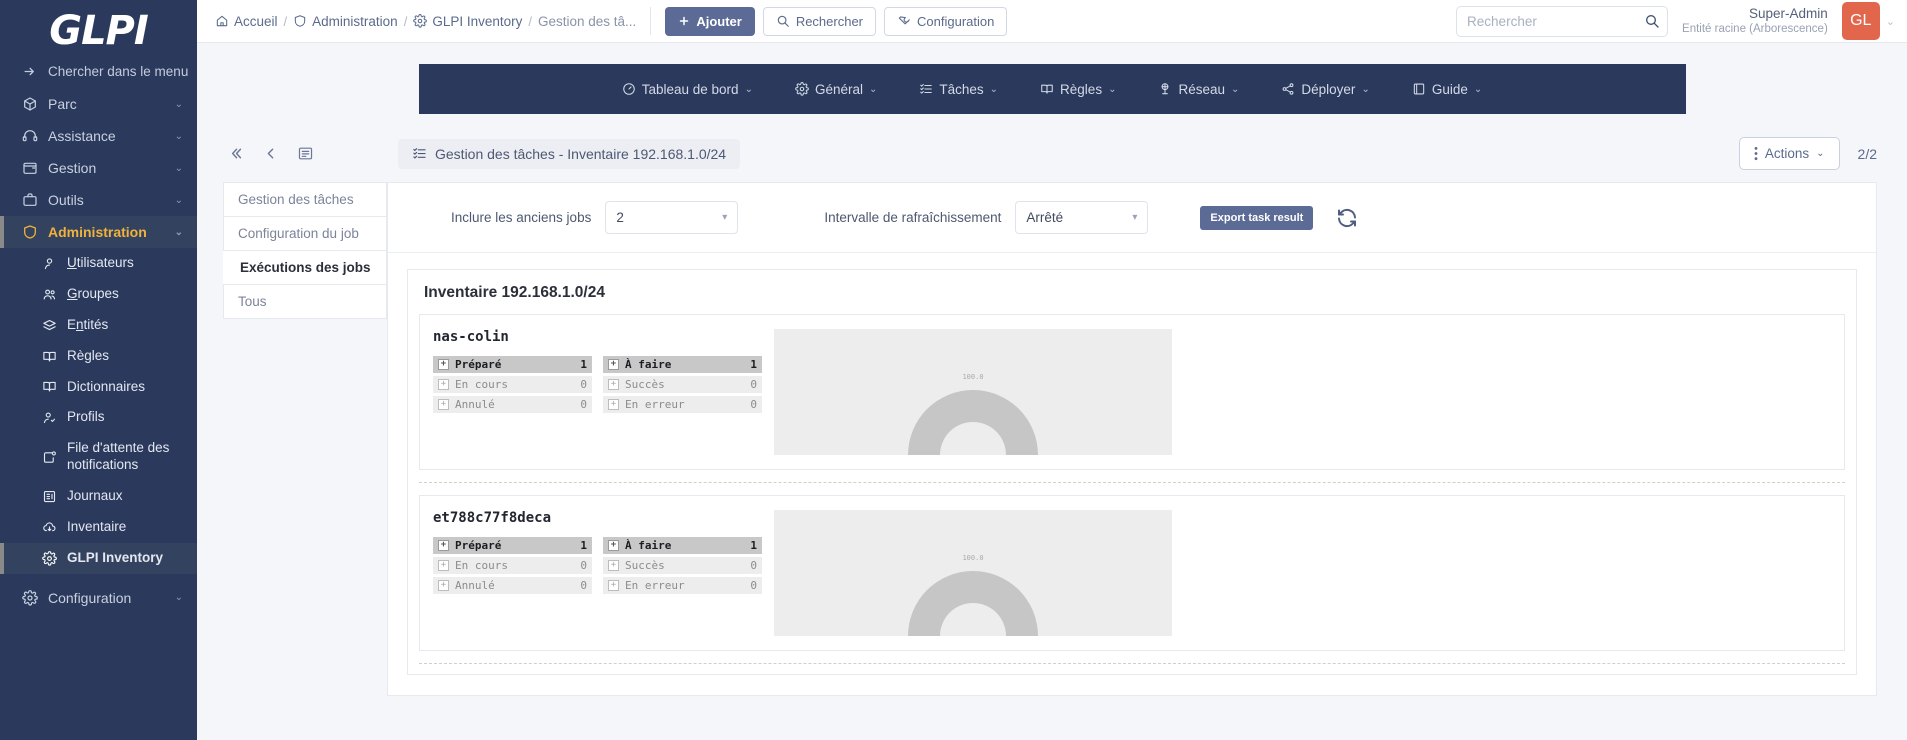 This screenshot has height=740, width=1907. What do you see at coordinates (725, 217) in the screenshot?
I see `chevron-down-icon: ▾` at bounding box center [725, 217].